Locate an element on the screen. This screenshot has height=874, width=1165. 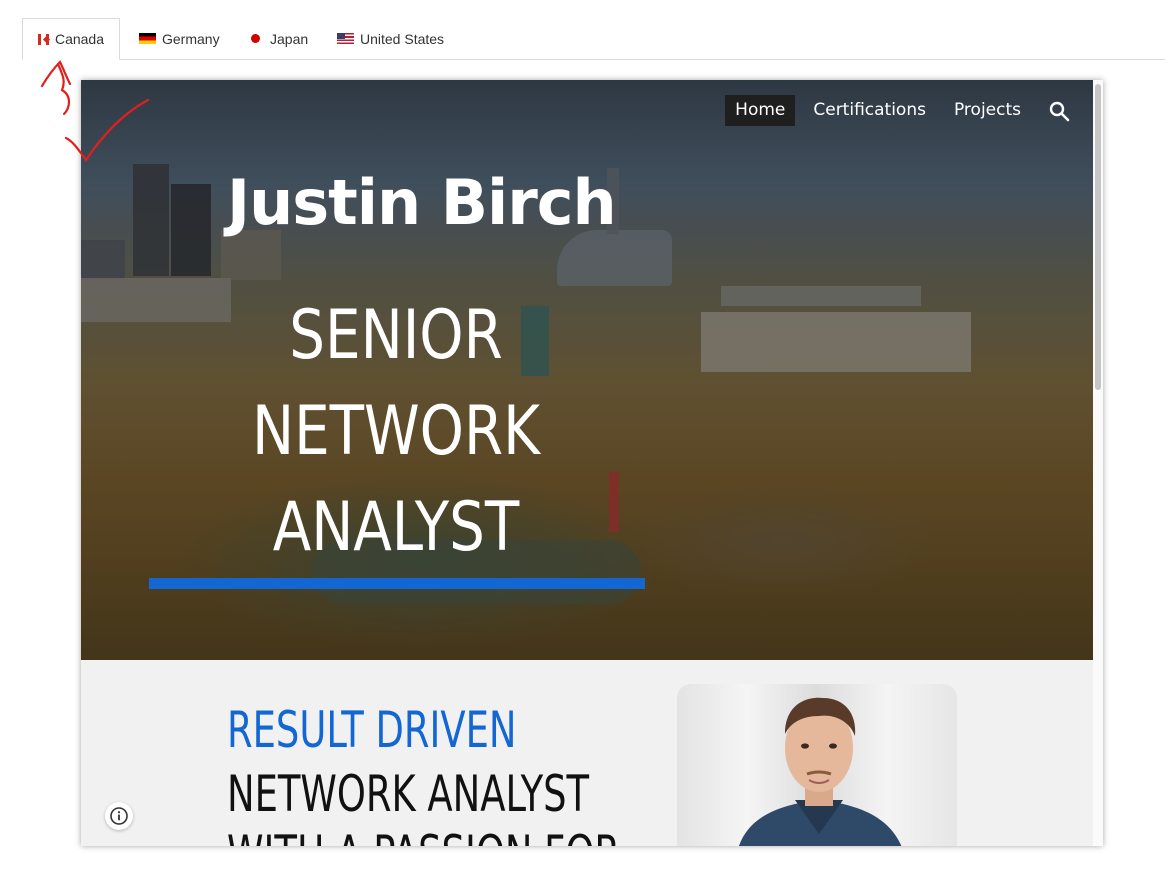
site-nav: Home Certifications Projects is located at coordinates (898, 110).